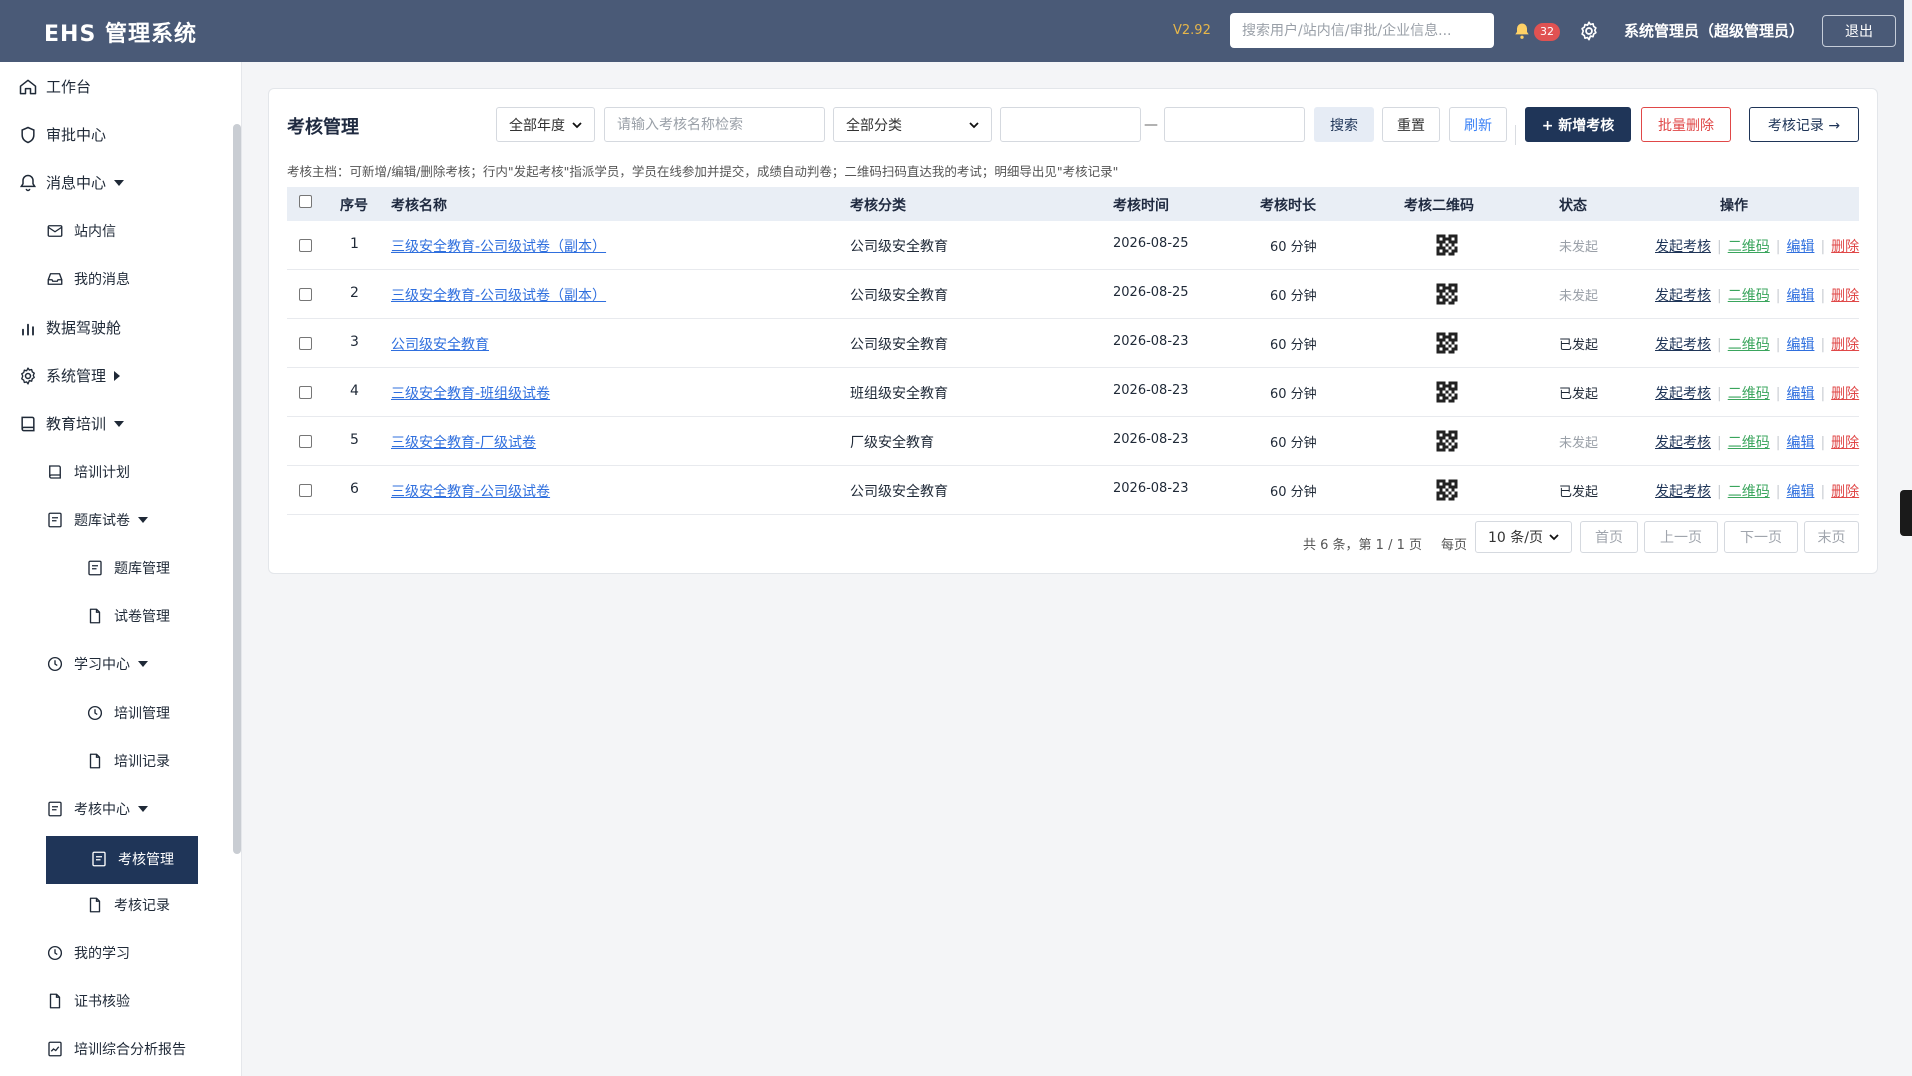  I want to click on sidebar-item-my-messages: 我的消息, so click(88, 279).